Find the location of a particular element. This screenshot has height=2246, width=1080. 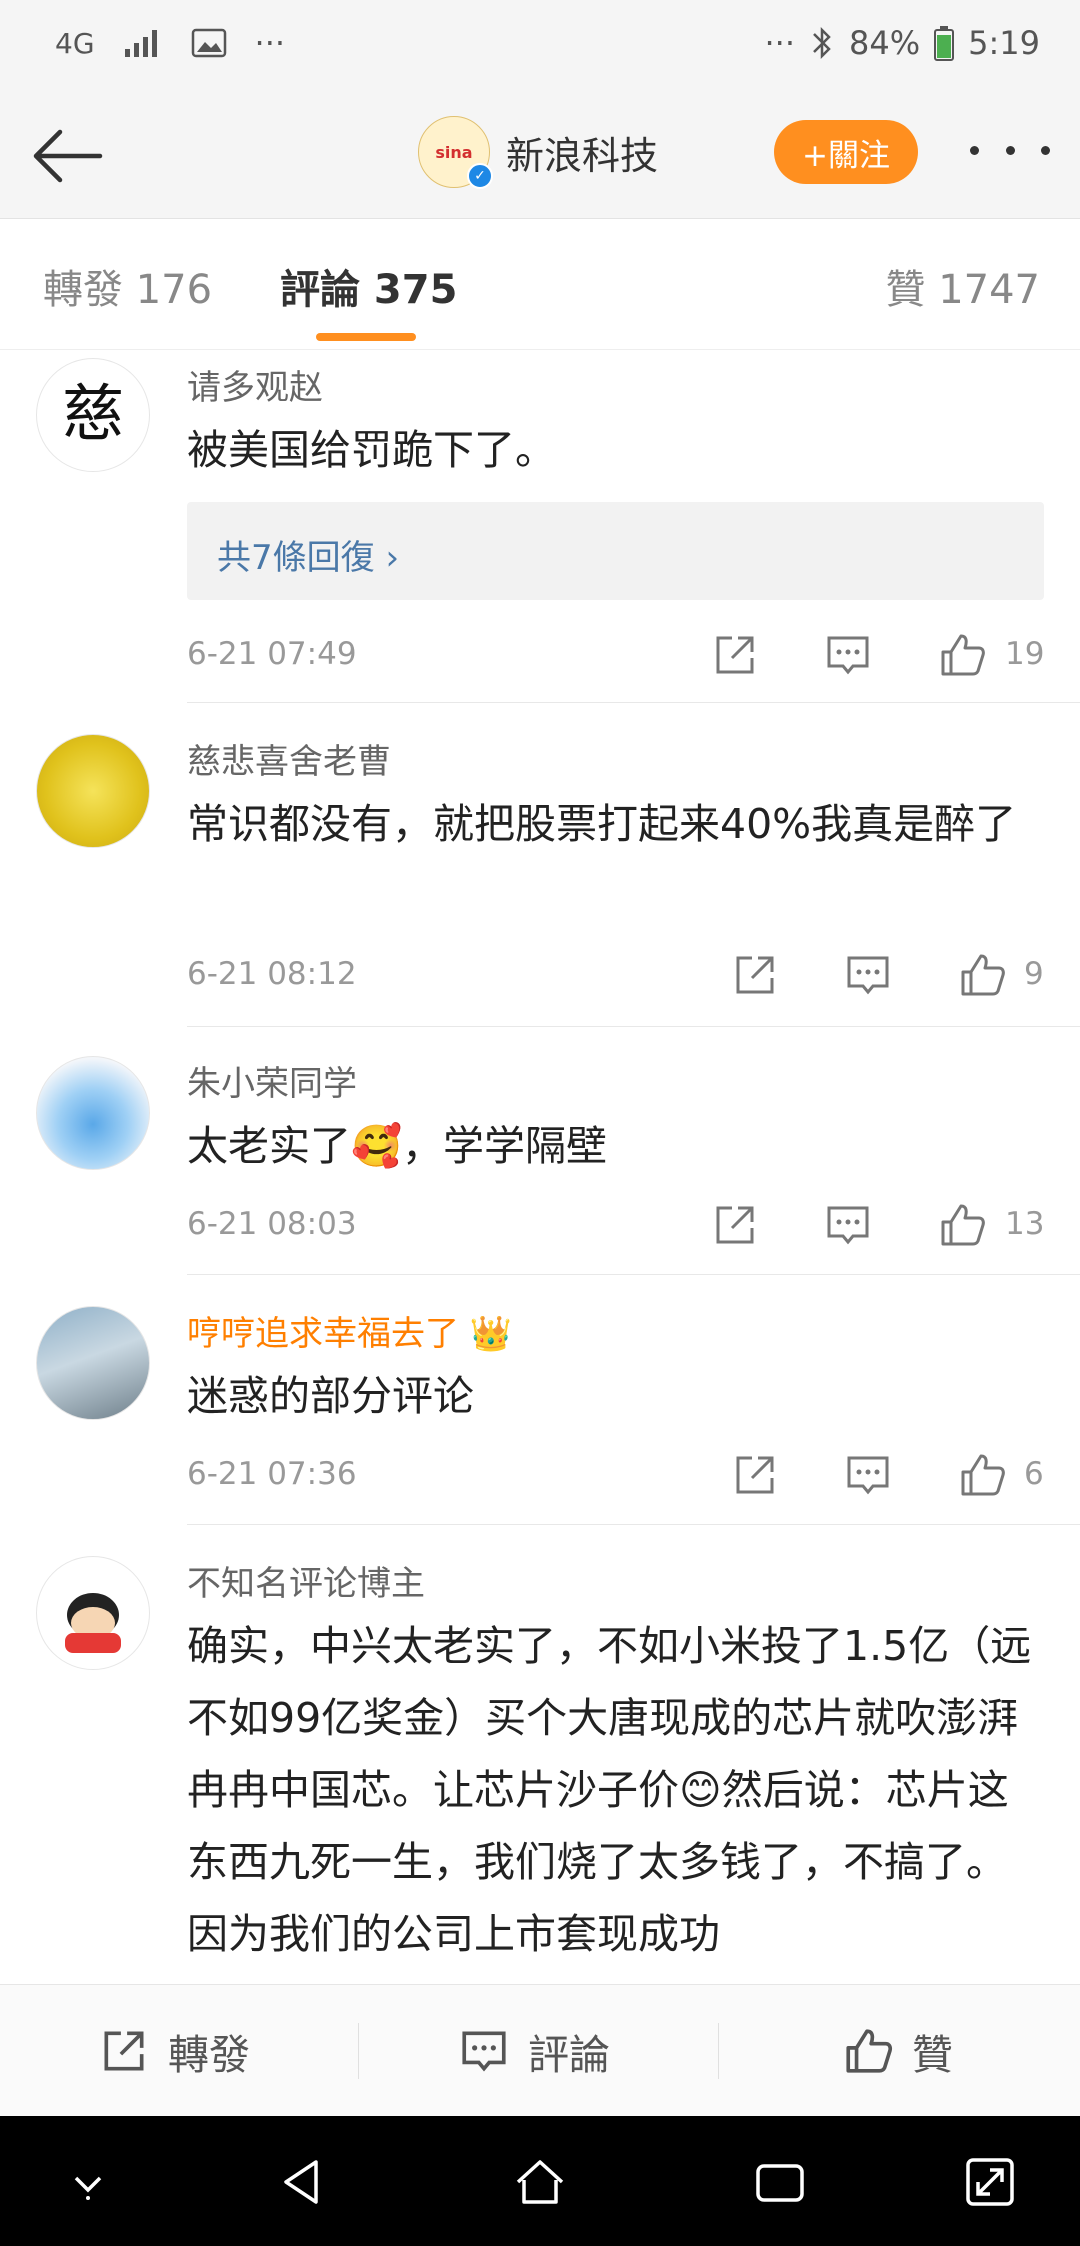

tab-comments: 評論 375 is located at coordinates (368, 286).